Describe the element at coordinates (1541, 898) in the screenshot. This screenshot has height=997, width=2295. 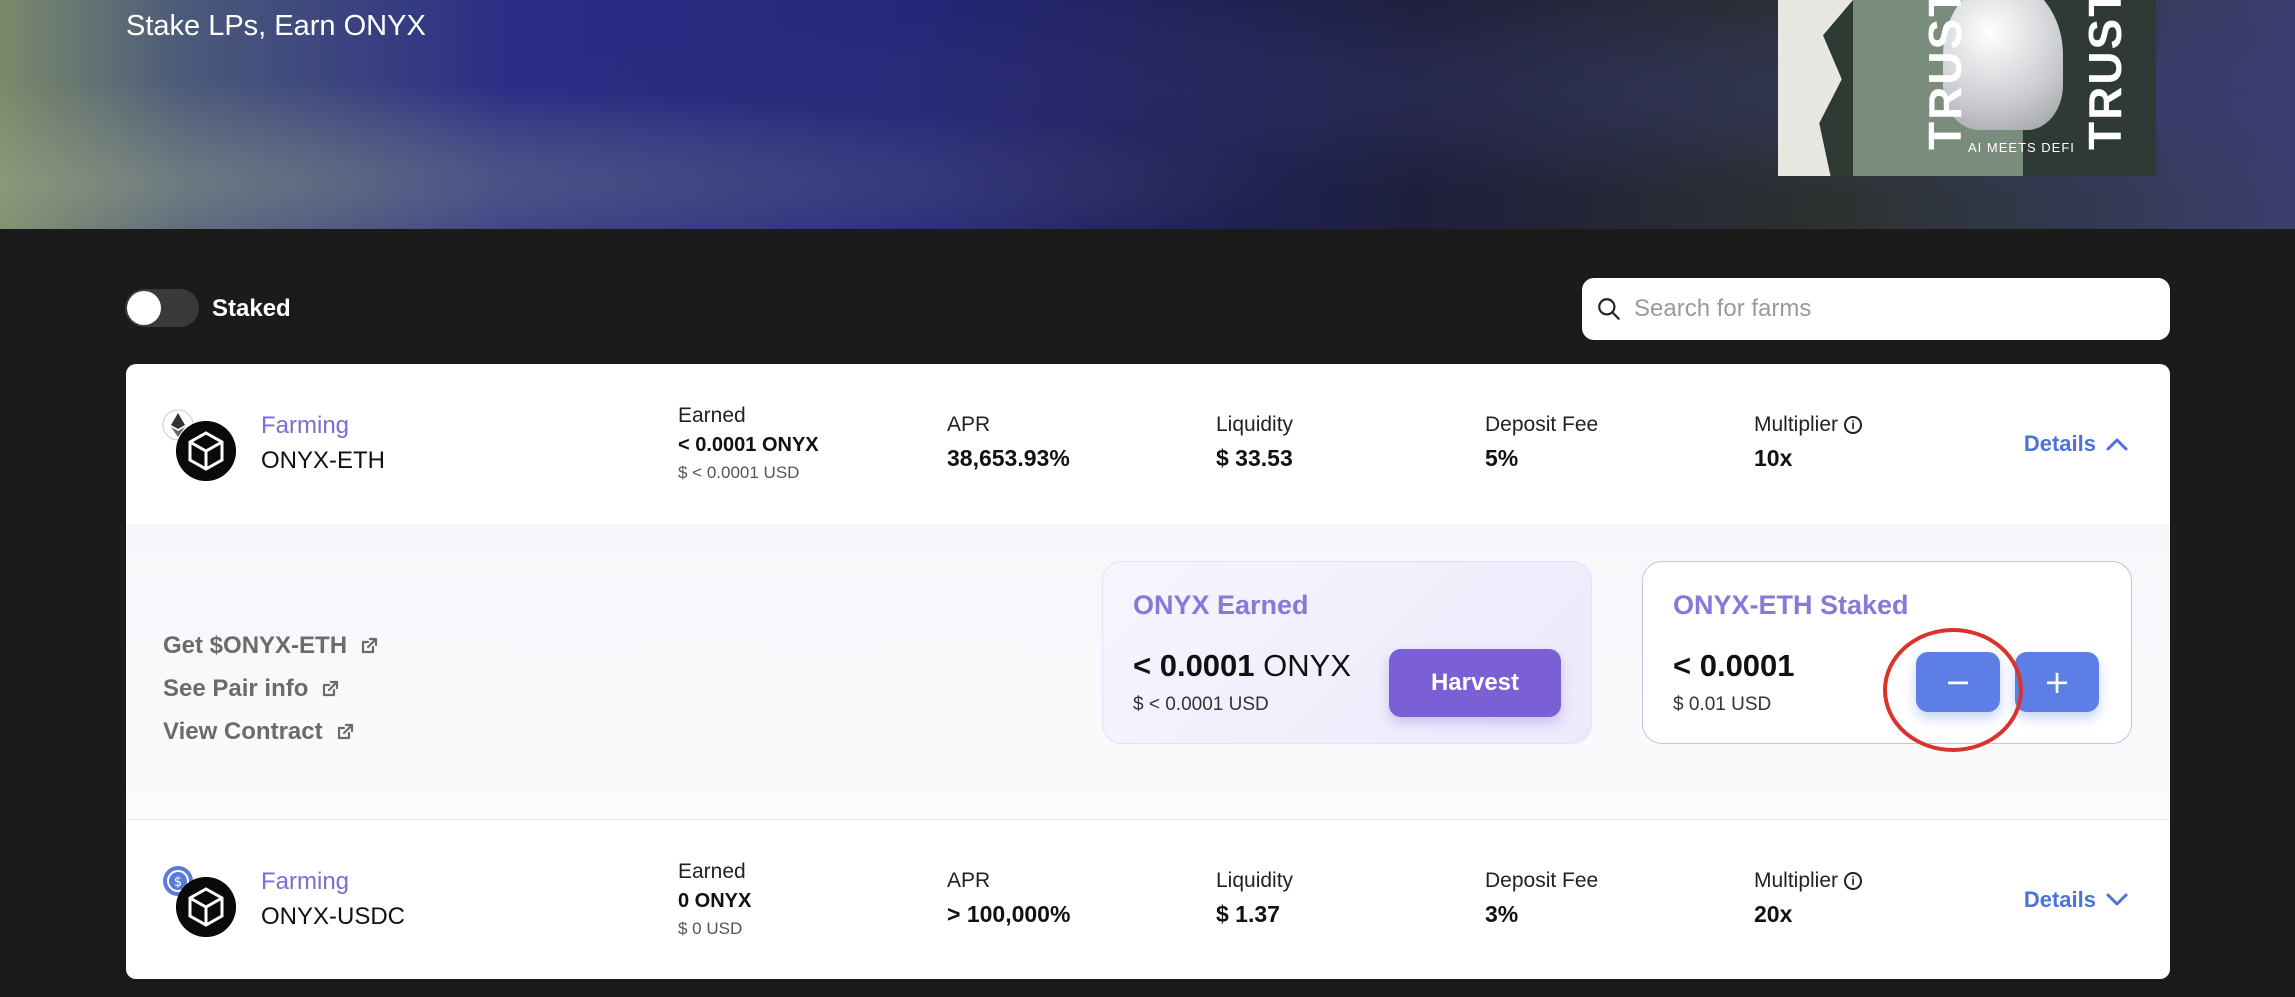
I see `deposit-fee-column: Deposit Fee 3%` at that location.